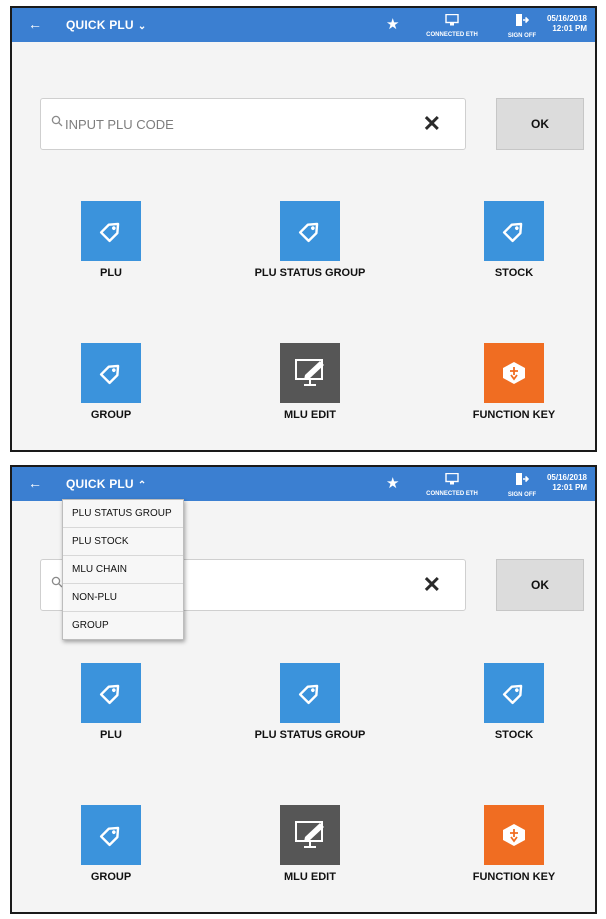 Image resolution: width=606 pixels, height=919 pixels. Describe the element at coordinates (123, 625) in the screenshot. I see `dropdown-item-group: GROUP` at that location.